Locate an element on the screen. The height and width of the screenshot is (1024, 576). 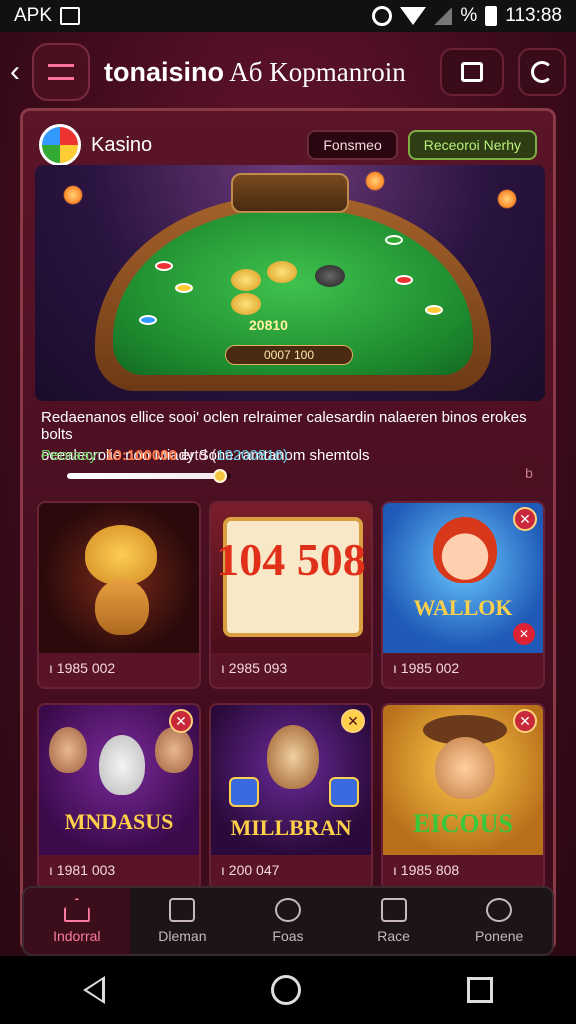
nav-item-profile: Ponene is located at coordinates (499, 921).